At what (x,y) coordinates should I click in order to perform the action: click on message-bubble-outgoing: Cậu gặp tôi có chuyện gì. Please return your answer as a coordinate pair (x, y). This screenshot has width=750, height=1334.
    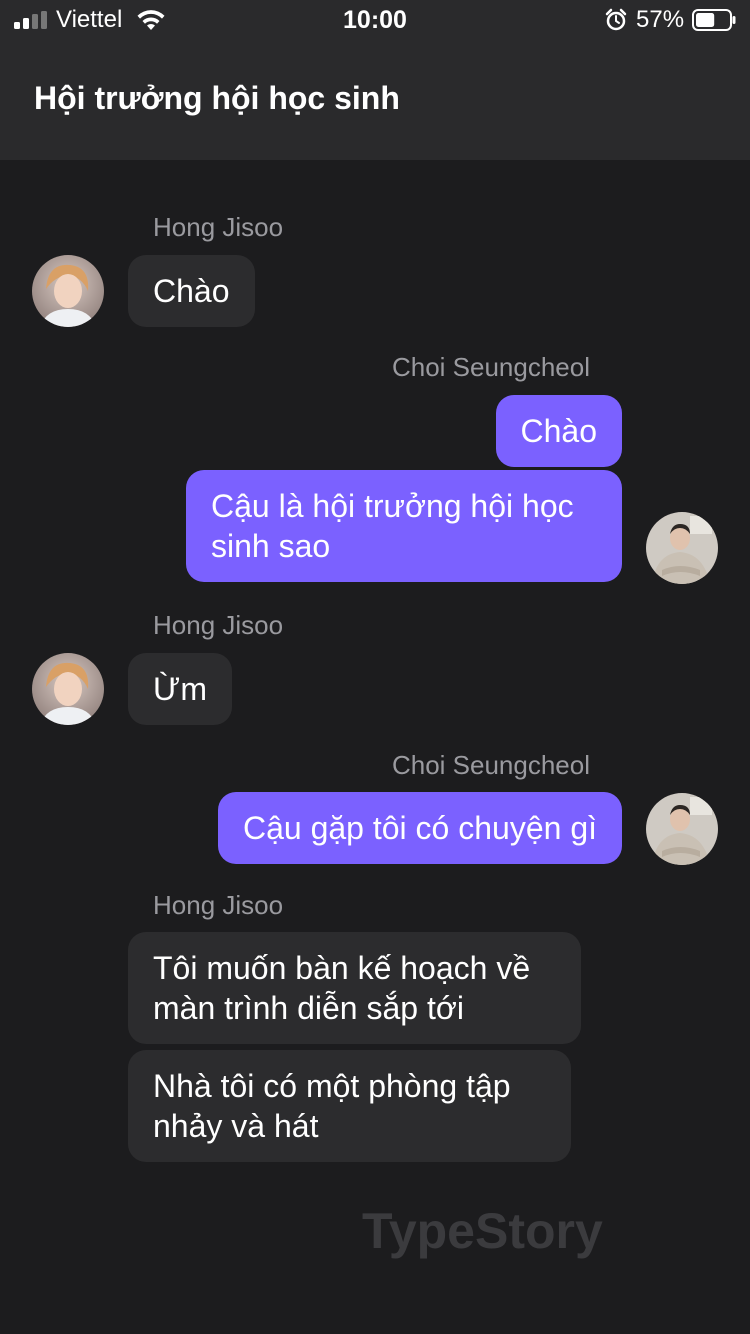
    Looking at the image, I should click on (419, 828).